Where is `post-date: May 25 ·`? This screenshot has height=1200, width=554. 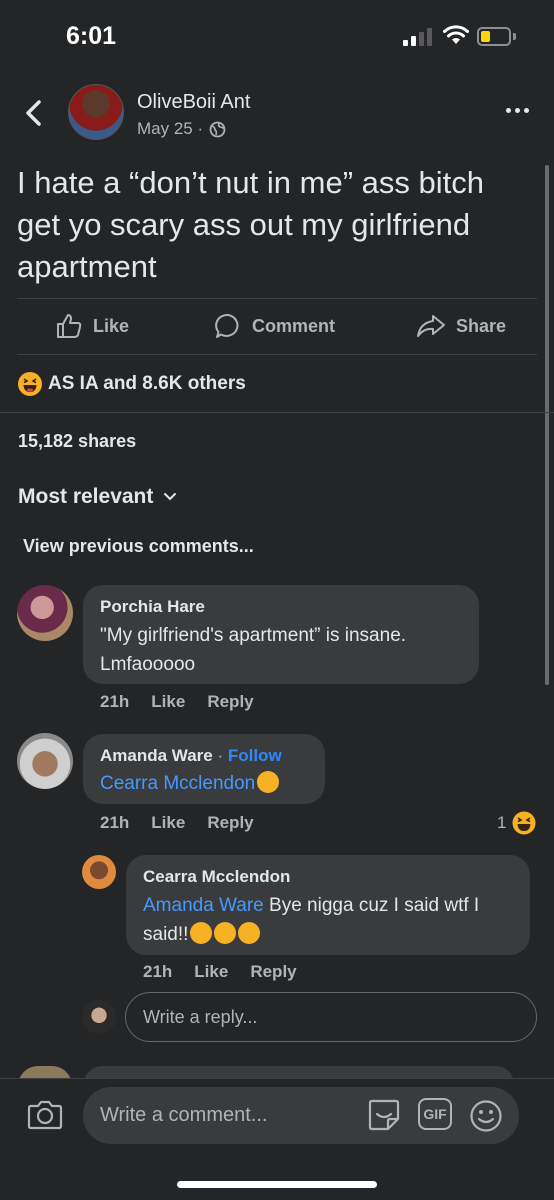
post-date: May 25 · is located at coordinates (170, 129).